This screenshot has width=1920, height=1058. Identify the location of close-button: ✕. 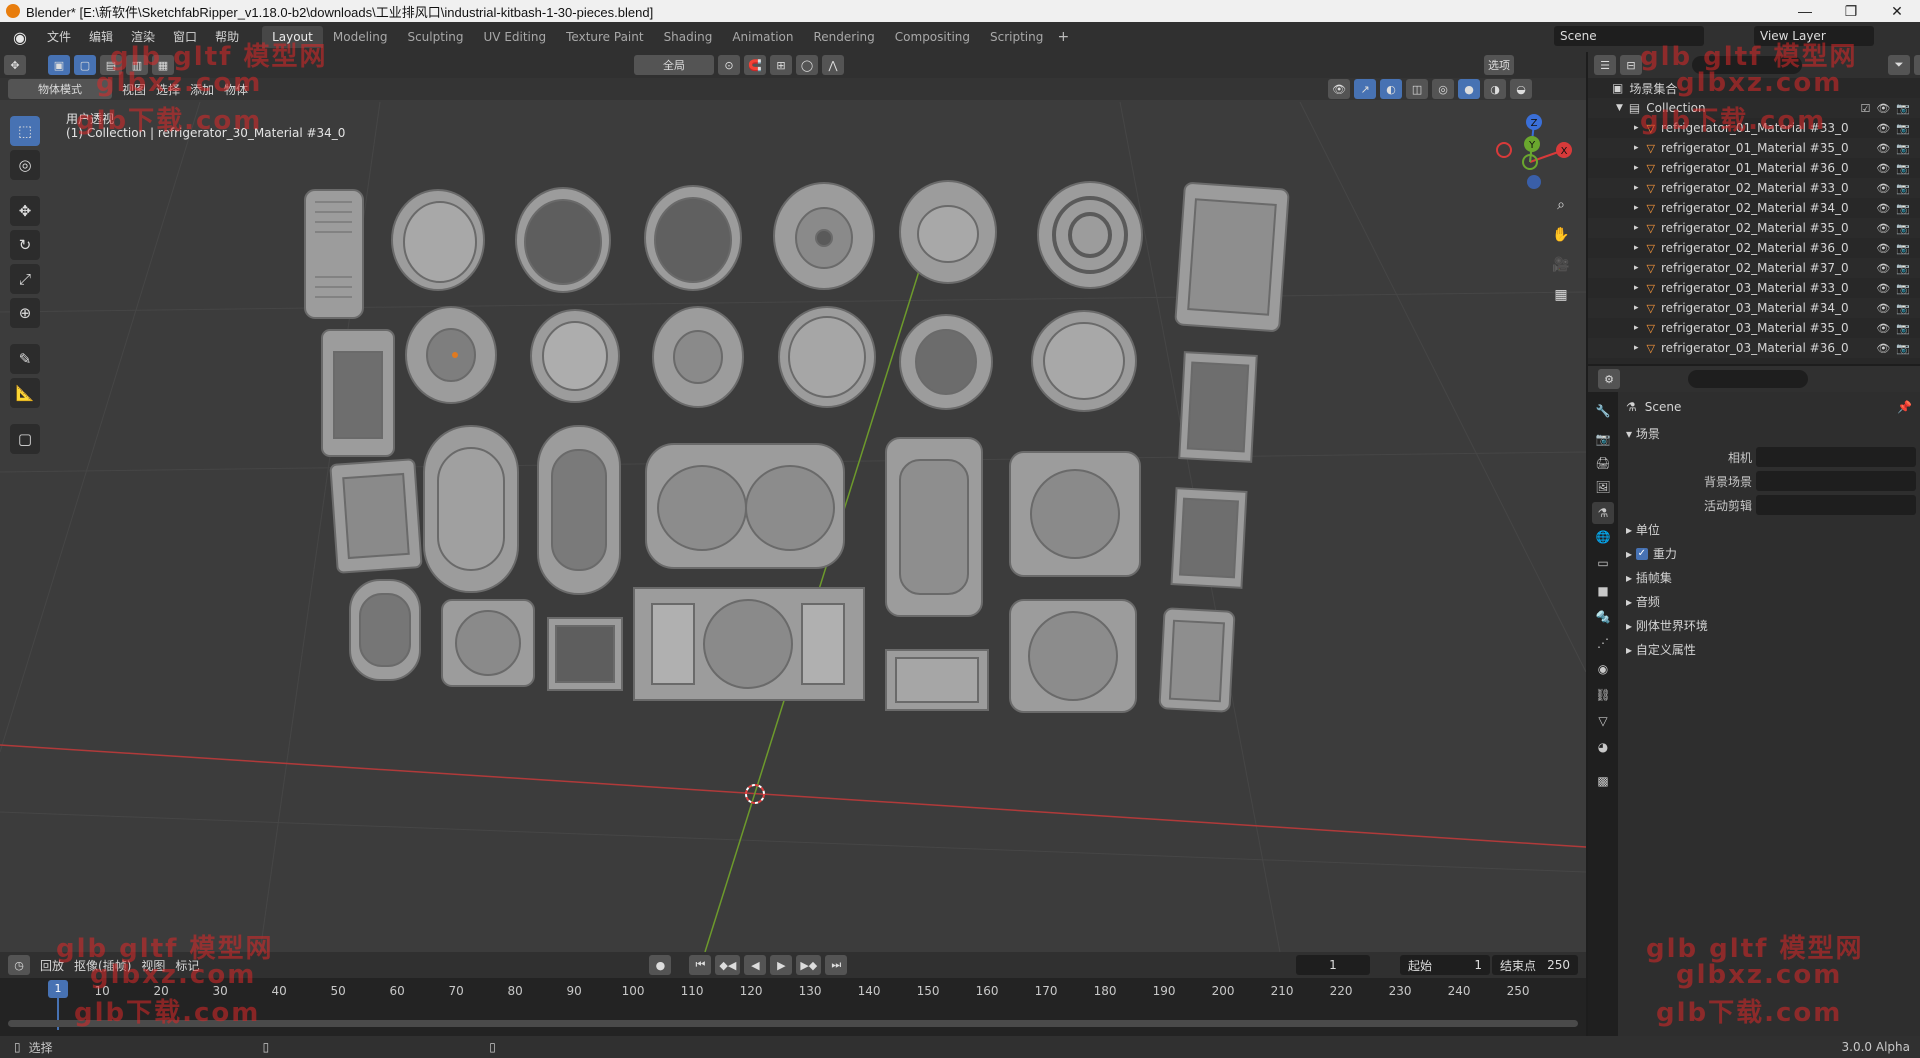
(1897, 11).